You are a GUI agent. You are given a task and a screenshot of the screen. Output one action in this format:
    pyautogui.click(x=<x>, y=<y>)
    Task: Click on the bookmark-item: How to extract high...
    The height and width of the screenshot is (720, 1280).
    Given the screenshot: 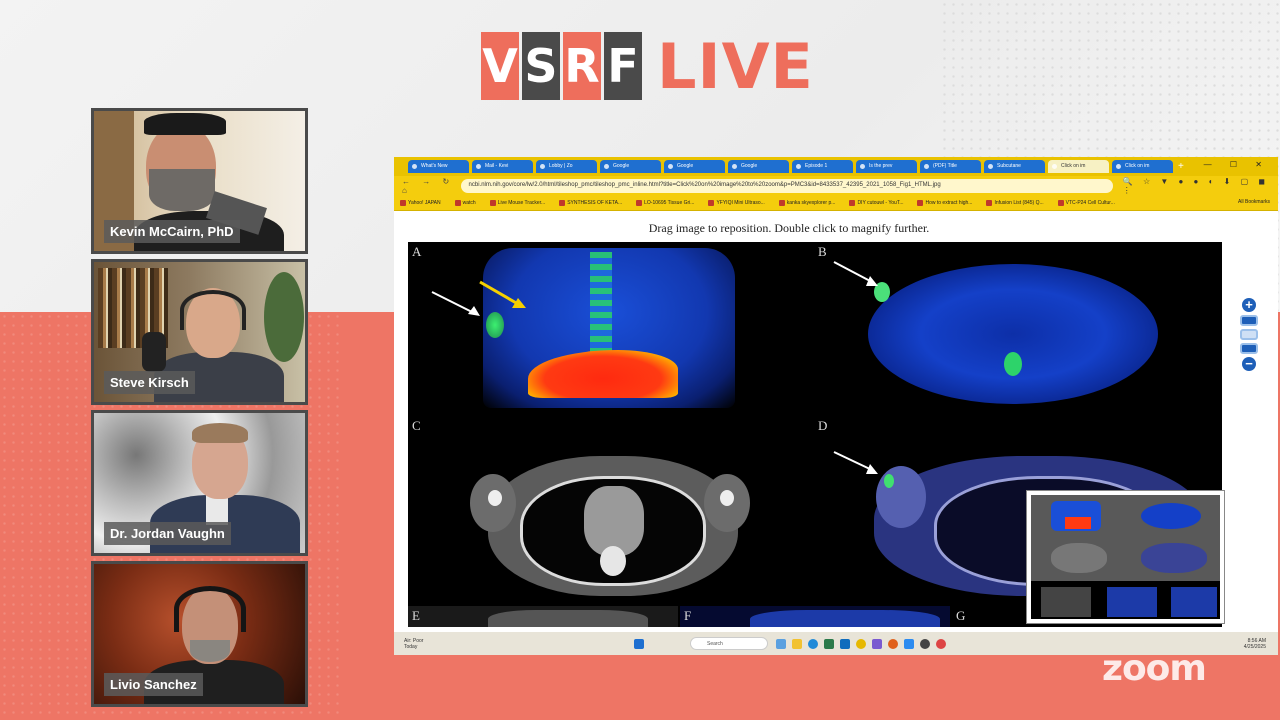 What is the action you would take?
    pyautogui.click(x=944, y=202)
    